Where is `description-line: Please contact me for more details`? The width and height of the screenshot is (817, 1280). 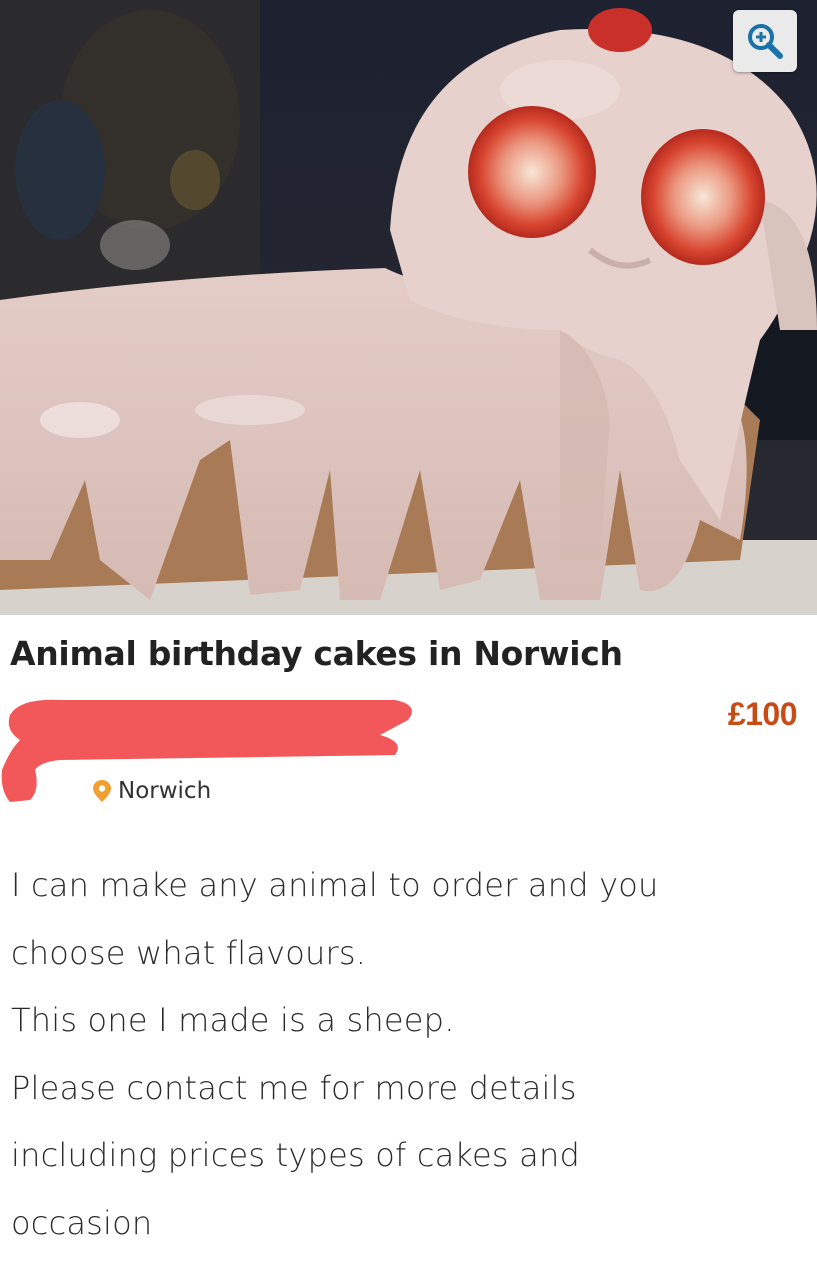 description-line: Please contact me for more details is located at coordinates (294, 1087).